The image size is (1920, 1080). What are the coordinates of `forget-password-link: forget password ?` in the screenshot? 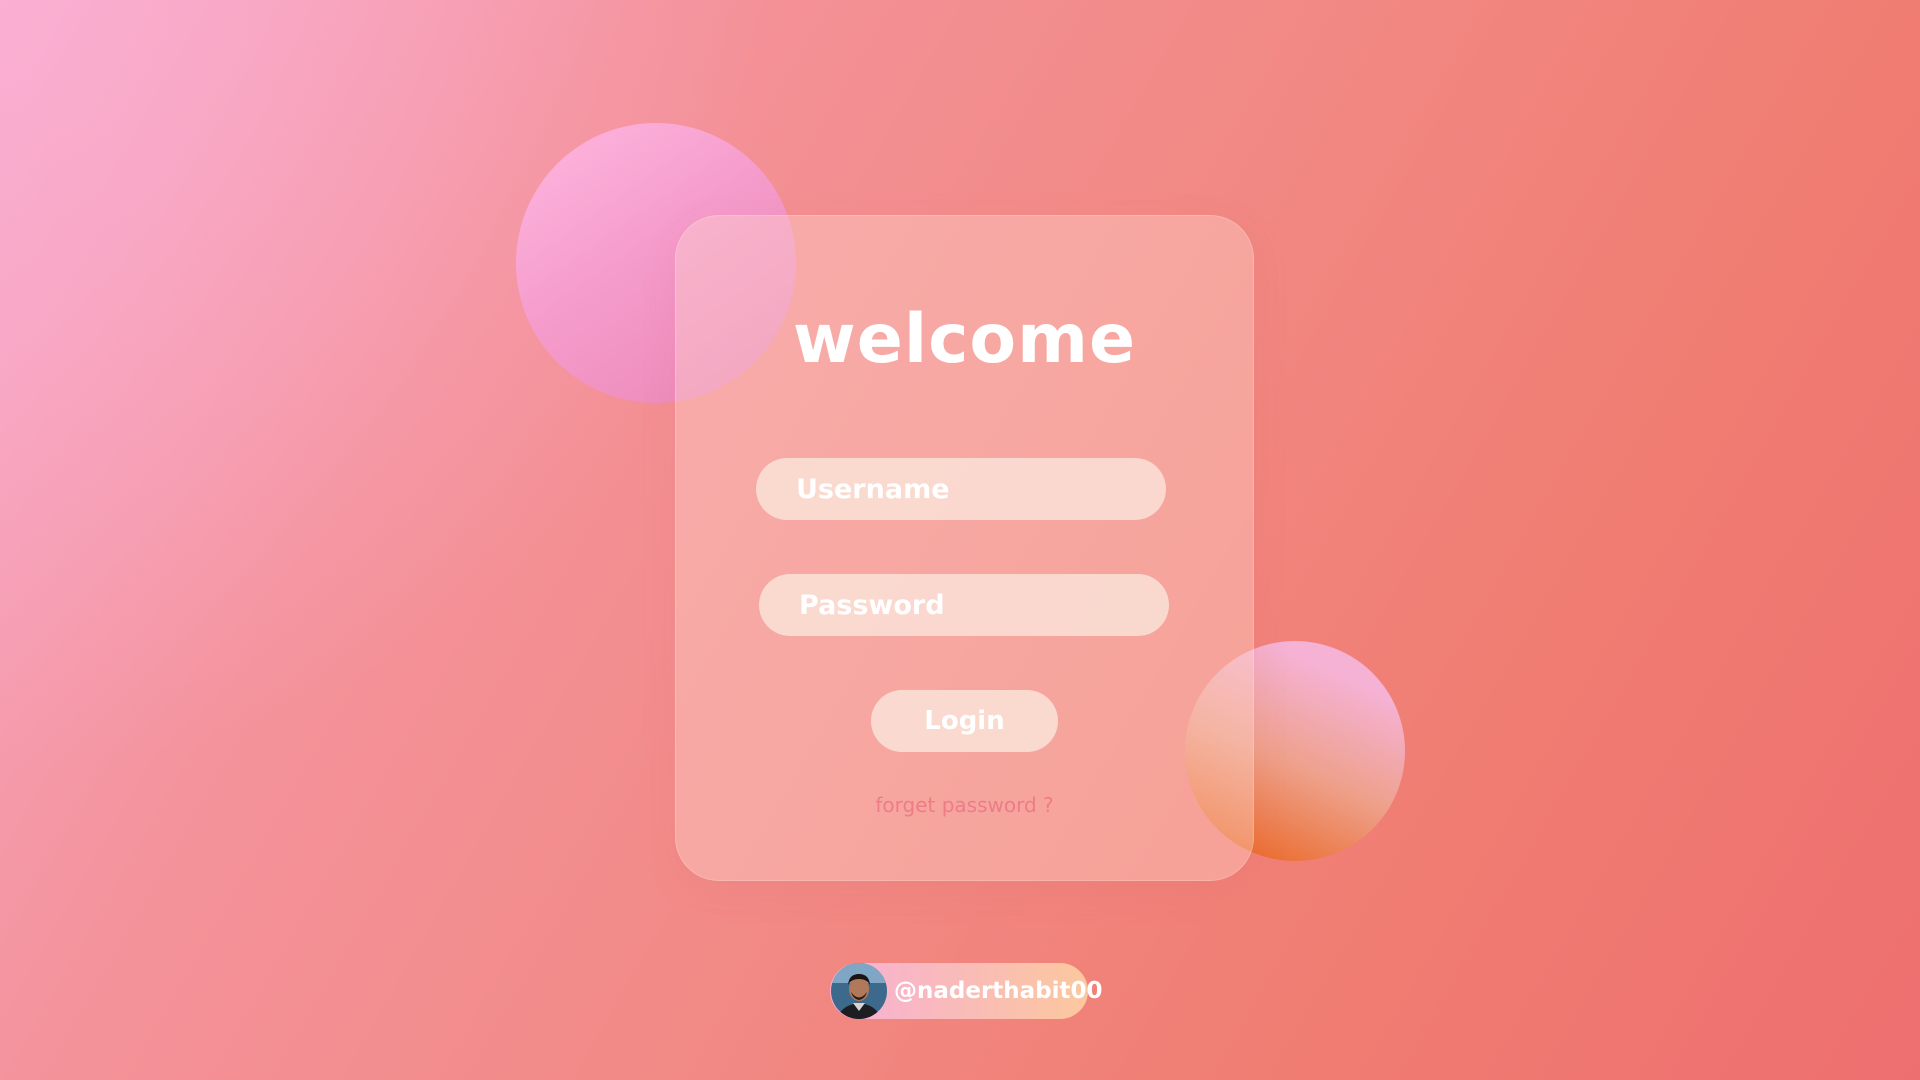 It's located at (964, 805).